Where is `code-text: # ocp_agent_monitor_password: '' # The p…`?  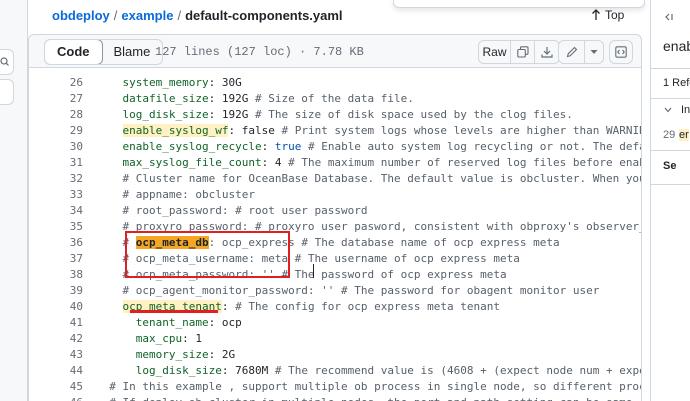
code-text: # ocp_agent_monitor_password: '' # The p… is located at coordinates (348, 291).